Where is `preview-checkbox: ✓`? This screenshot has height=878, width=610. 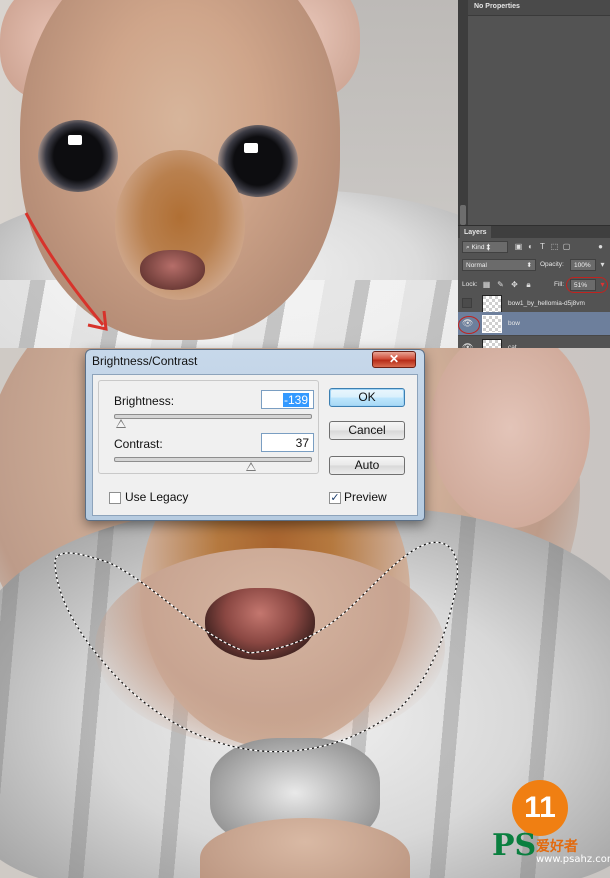
preview-checkbox: ✓ is located at coordinates (335, 498).